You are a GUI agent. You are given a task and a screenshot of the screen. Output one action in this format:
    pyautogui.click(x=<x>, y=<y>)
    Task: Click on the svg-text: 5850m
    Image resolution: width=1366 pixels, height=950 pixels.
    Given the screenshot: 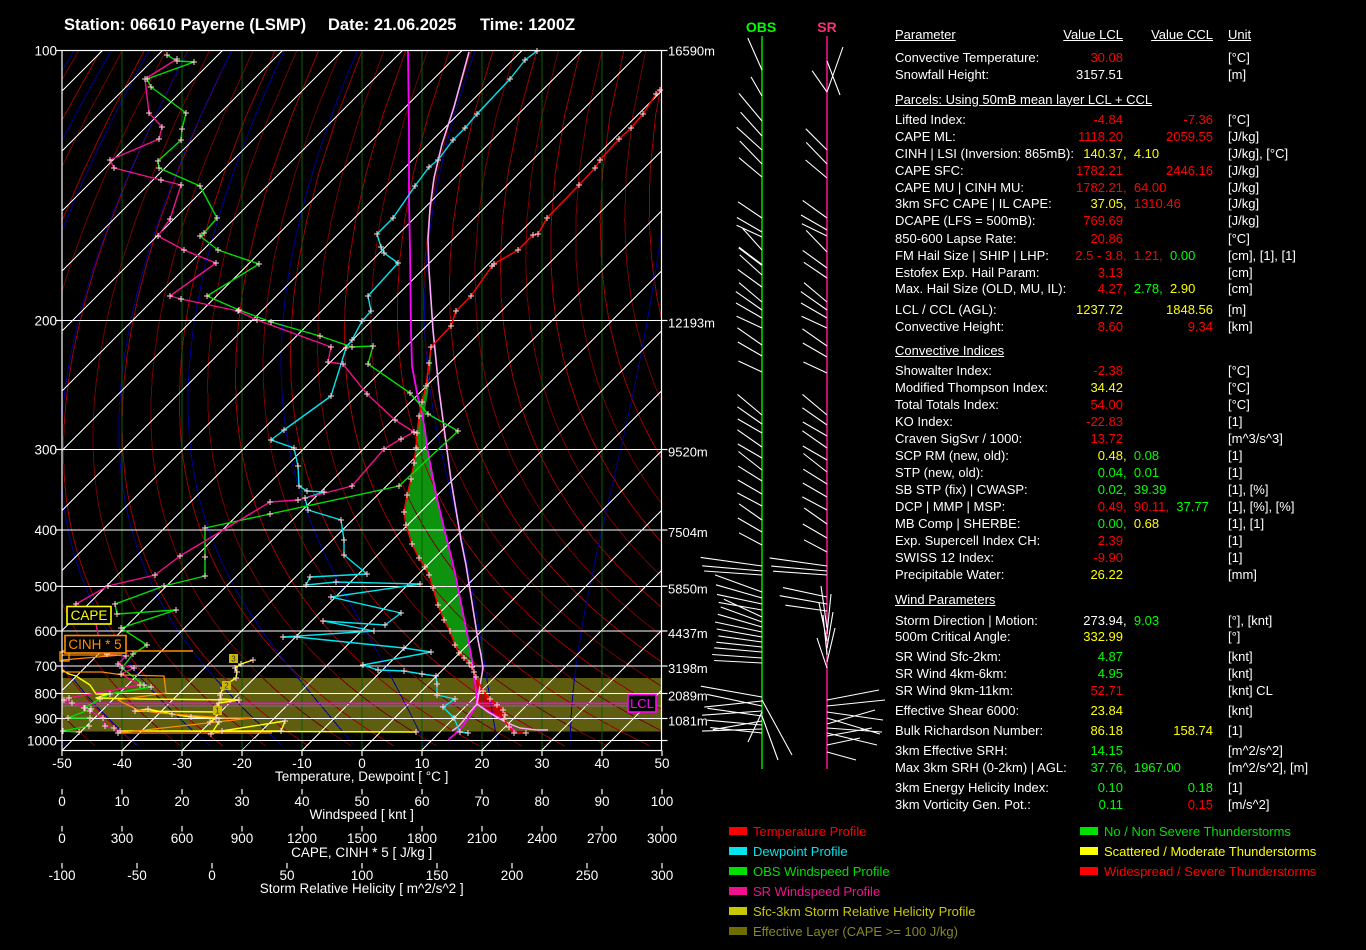 What is the action you would take?
    pyautogui.click(x=688, y=588)
    